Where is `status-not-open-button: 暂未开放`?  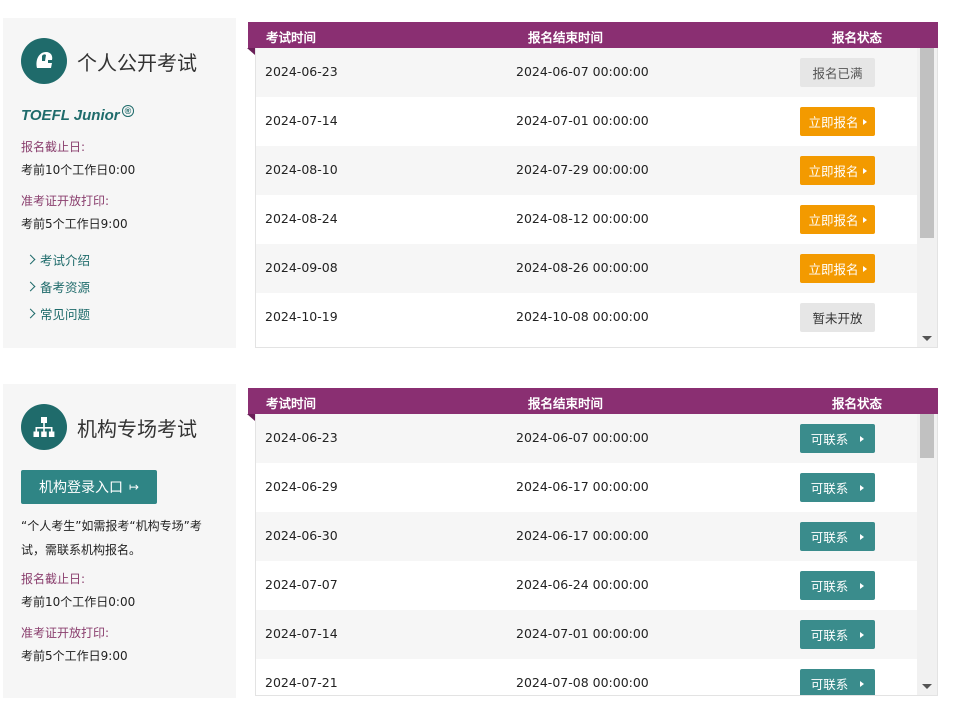 status-not-open-button: 暂未开放 is located at coordinates (837, 317).